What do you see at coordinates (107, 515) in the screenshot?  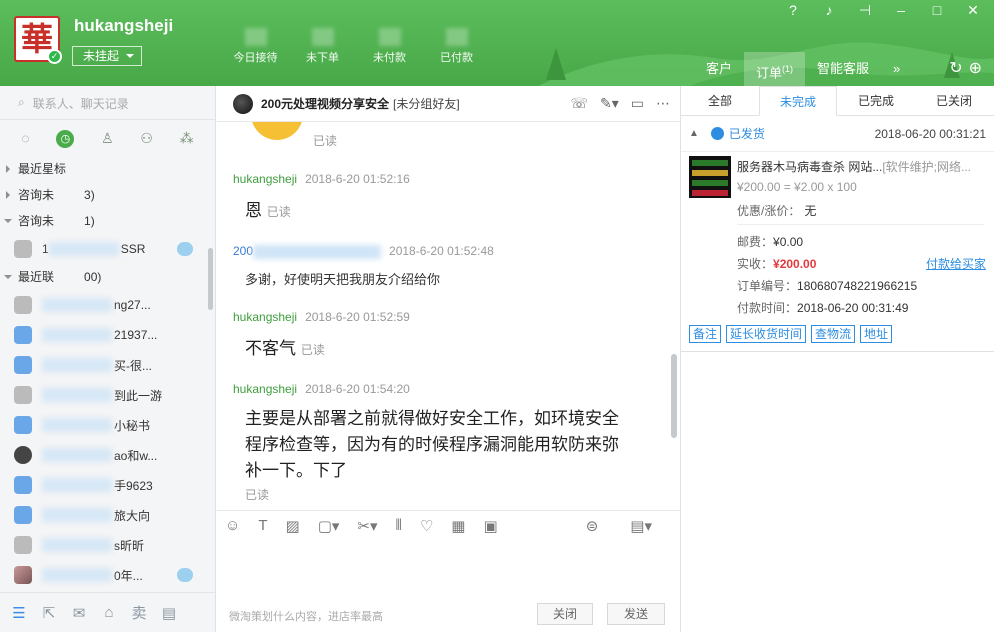 I see `contact-item: 旅大向` at bounding box center [107, 515].